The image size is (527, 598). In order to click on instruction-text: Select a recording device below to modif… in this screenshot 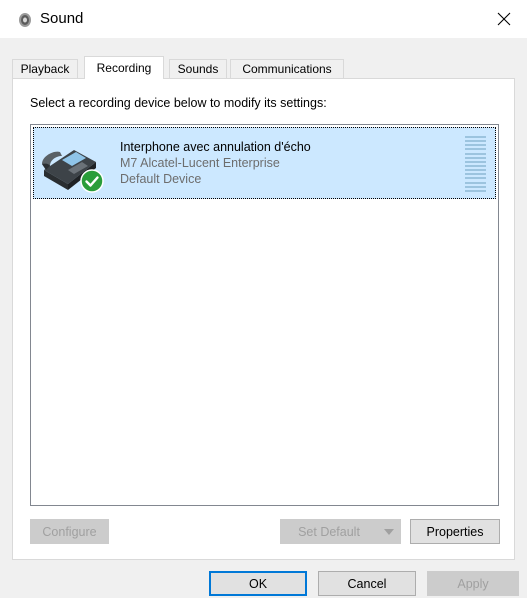, I will do `click(178, 103)`.